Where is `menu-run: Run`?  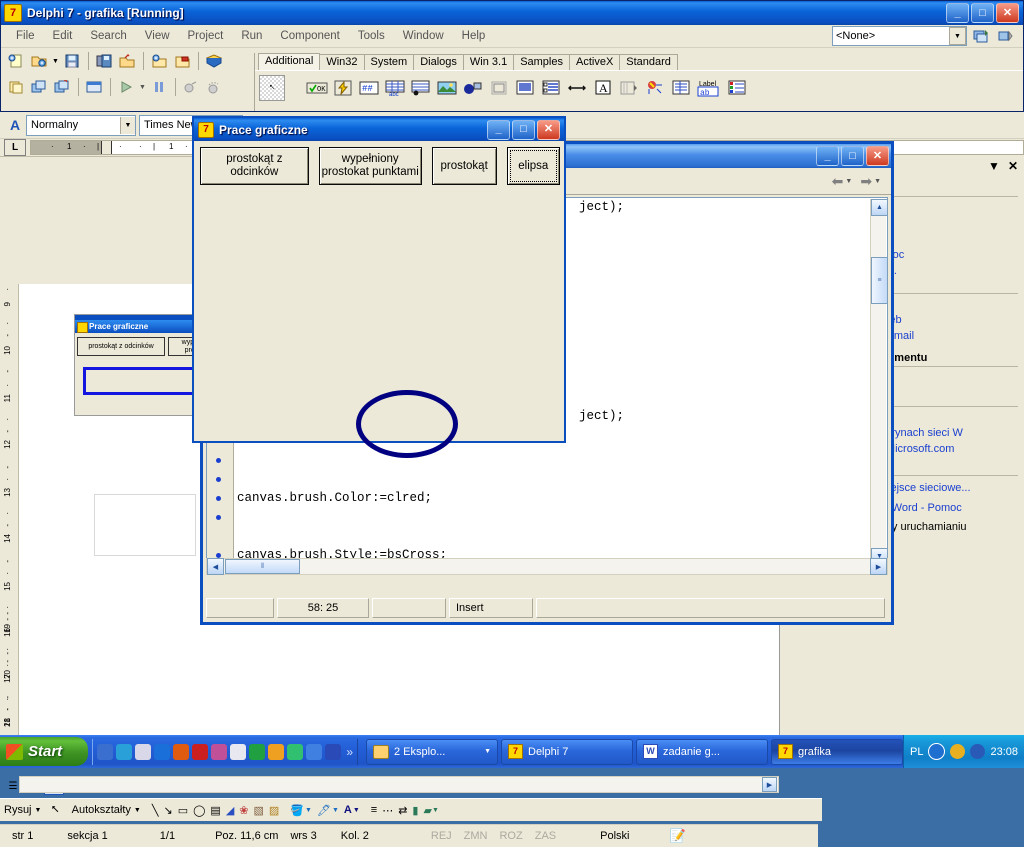
menu-run: Run is located at coordinates (251, 36).